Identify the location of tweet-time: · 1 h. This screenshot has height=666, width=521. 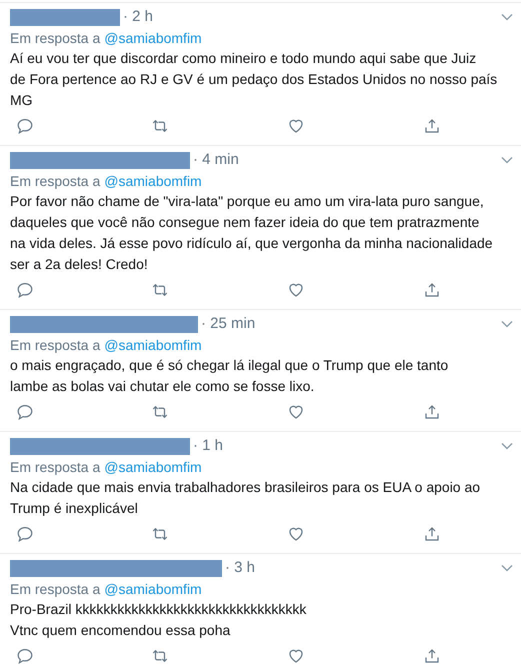
(208, 446).